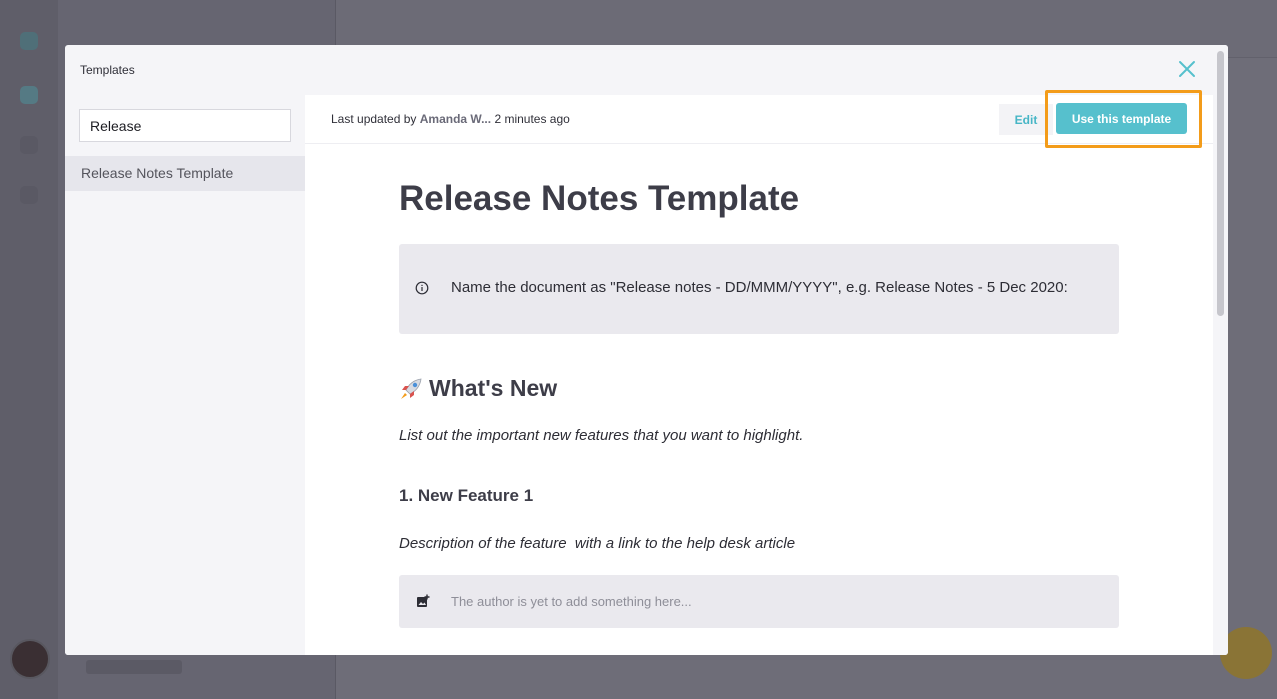  Describe the element at coordinates (1220, 183) in the screenshot. I see `scrollbar-thumb` at that location.